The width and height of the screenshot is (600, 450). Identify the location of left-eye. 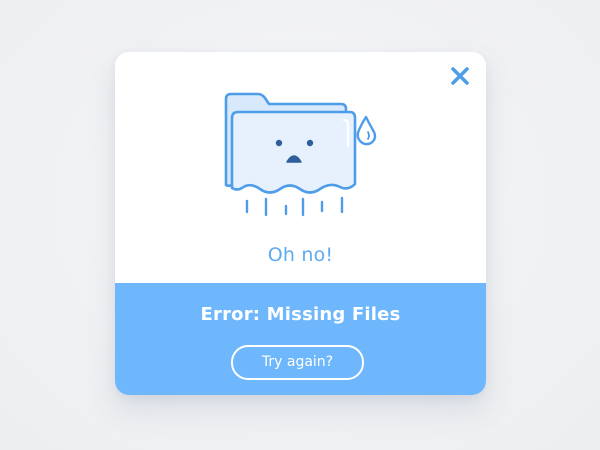
(279, 143).